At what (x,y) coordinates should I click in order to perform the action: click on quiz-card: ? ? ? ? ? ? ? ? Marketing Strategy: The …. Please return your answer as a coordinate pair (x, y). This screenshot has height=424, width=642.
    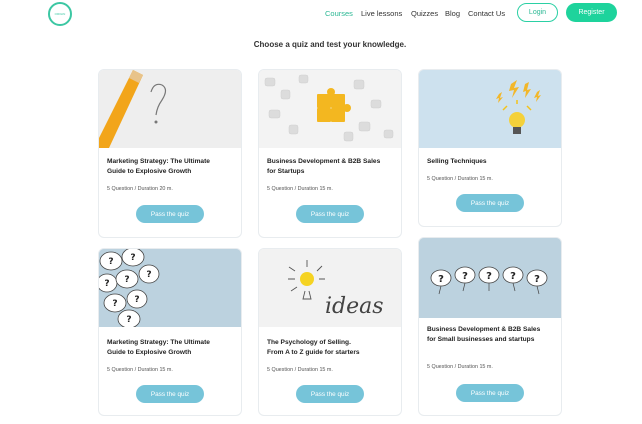
    Looking at the image, I should click on (170, 332).